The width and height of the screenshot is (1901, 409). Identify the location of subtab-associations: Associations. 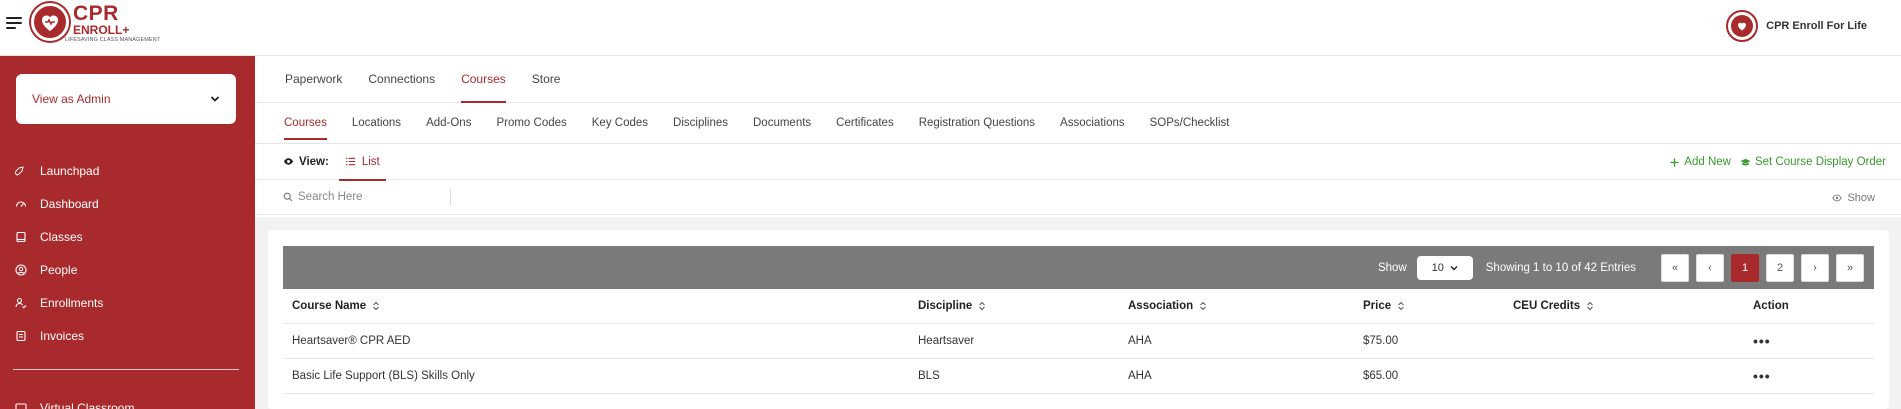
(1092, 123).